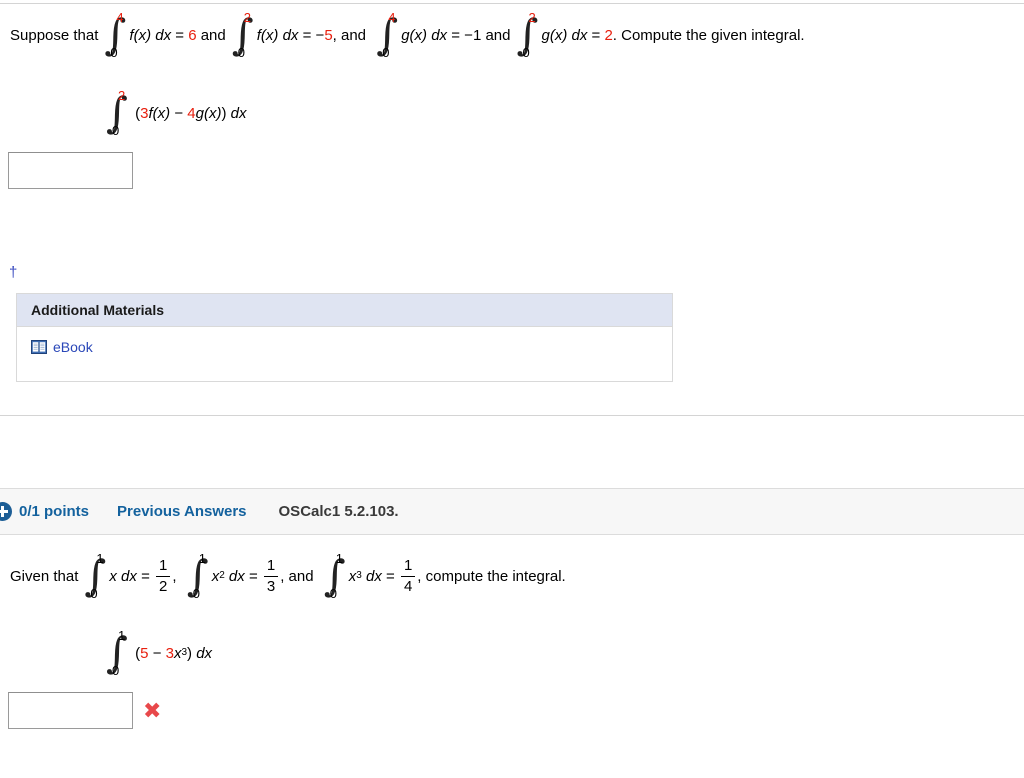 The width and height of the screenshot is (1024, 778). I want to click on additional-materials-body: eBook, so click(344, 349).